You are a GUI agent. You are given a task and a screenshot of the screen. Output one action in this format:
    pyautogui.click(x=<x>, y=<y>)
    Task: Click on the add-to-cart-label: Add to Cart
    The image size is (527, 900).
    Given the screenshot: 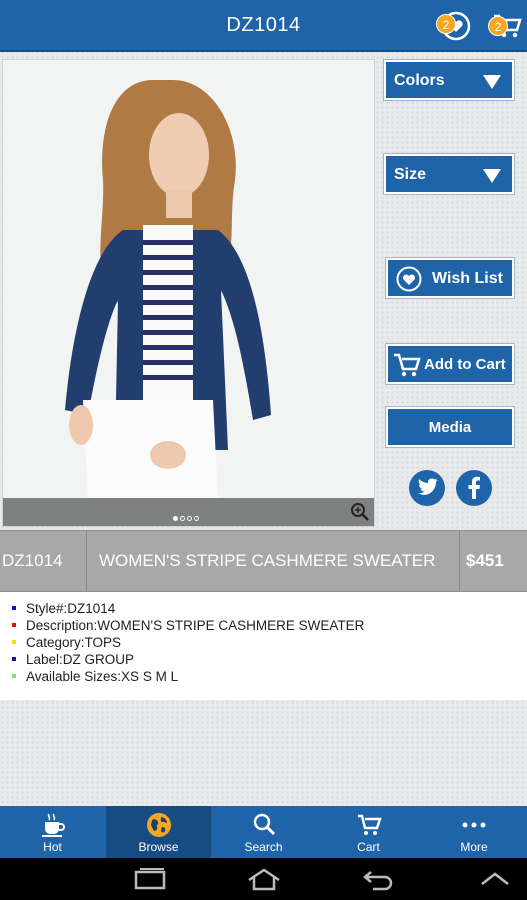 What is the action you would take?
    pyautogui.click(x=465, y=364)
    